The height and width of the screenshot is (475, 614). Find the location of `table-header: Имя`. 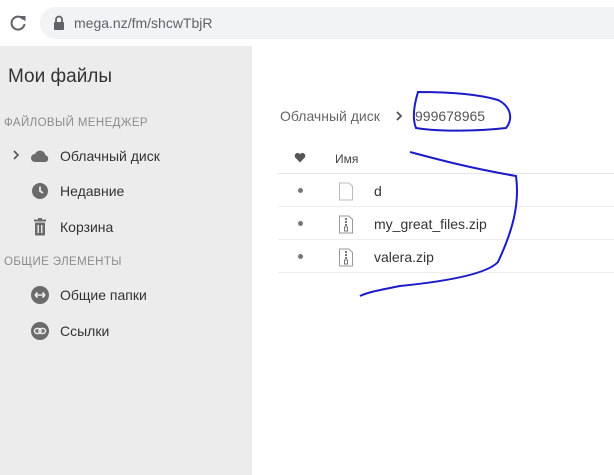

table-header: Имя is located at coordinates (446, 159).